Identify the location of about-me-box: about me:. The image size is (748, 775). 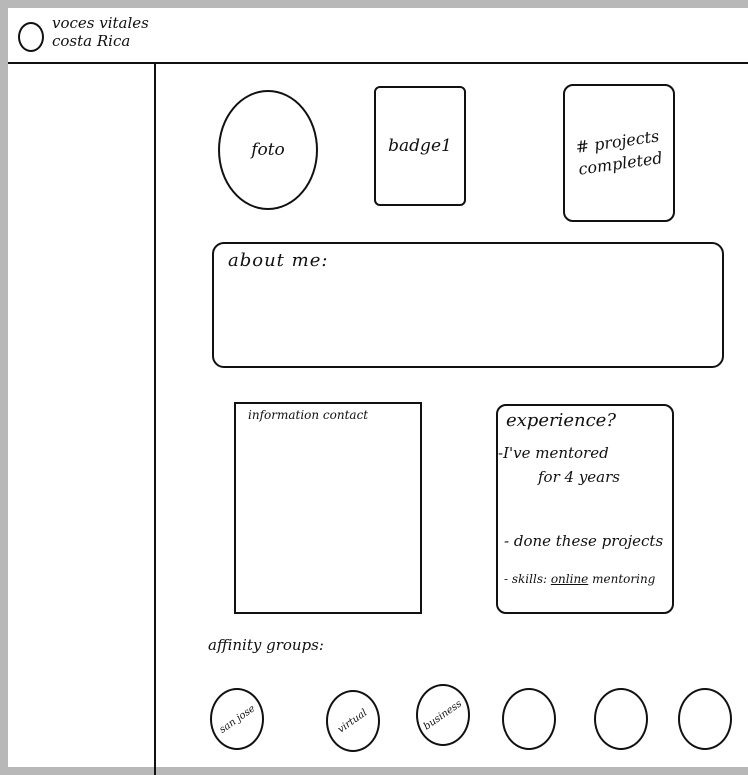
(468, 305).